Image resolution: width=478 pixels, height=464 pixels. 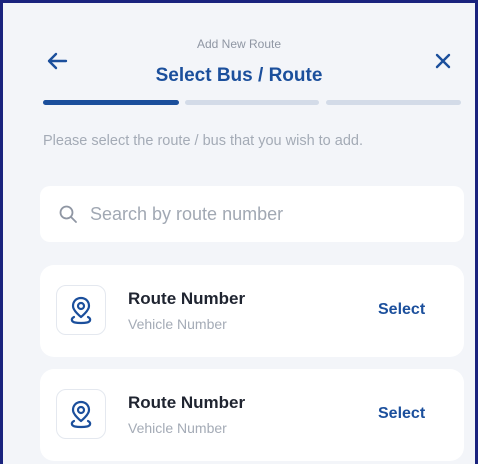 I want to click on search-bar, so click(x=252, y=214).